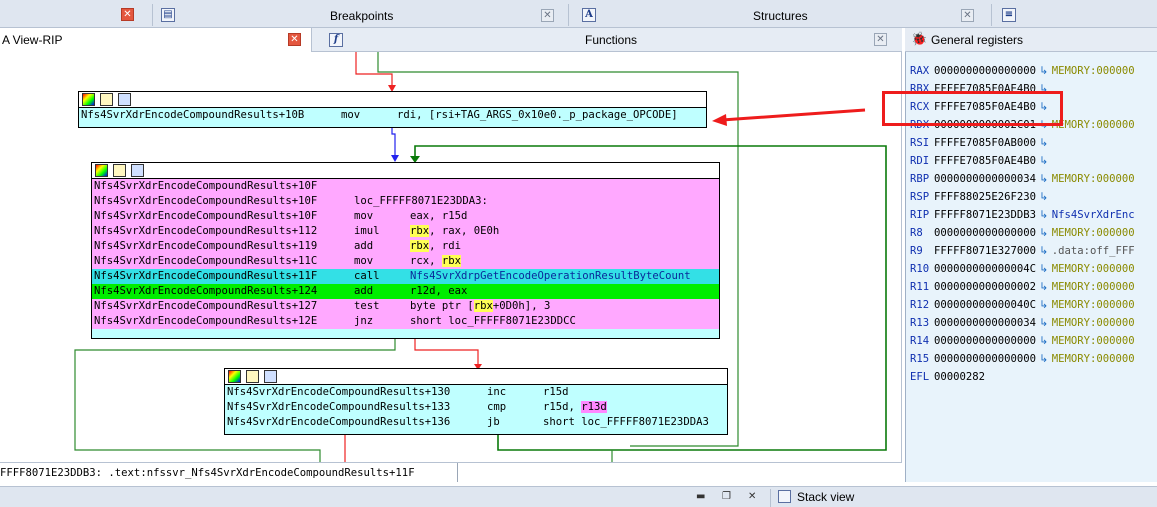 Image resolution: width=1157 pixels, height=507 pixels. I want to click on tab-functions: Functions, so click(620, 40).